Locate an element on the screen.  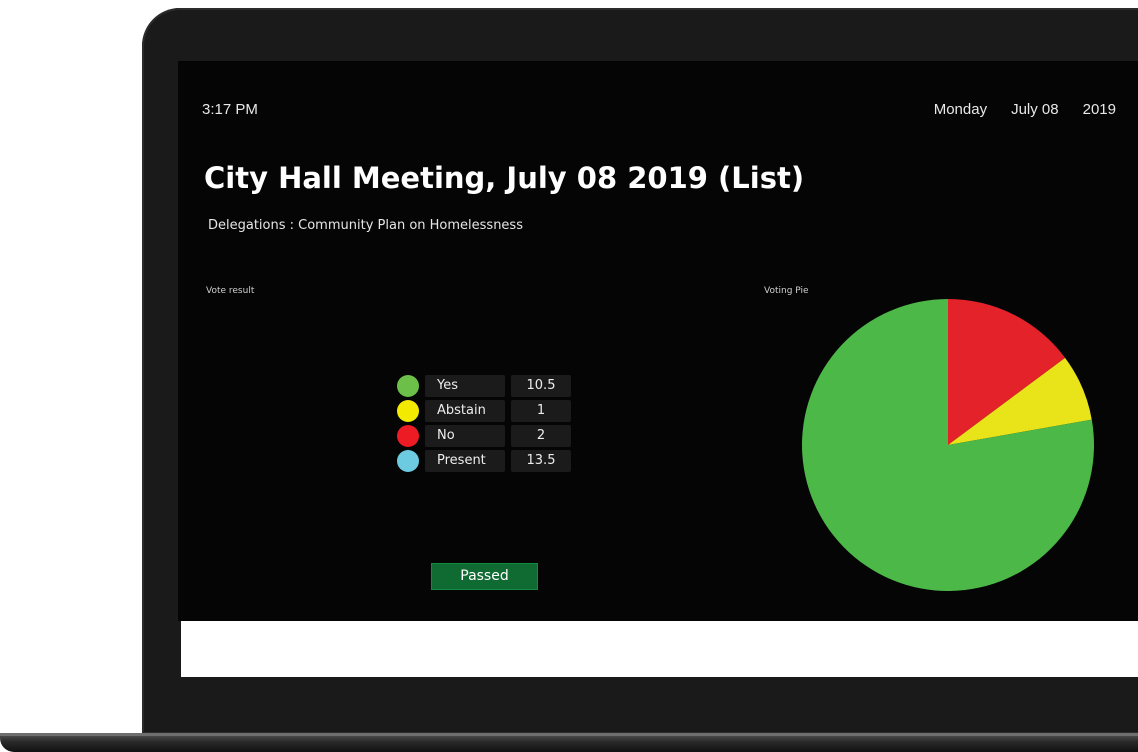
vote-count: 13.5 is located at coordinates (541, 461).